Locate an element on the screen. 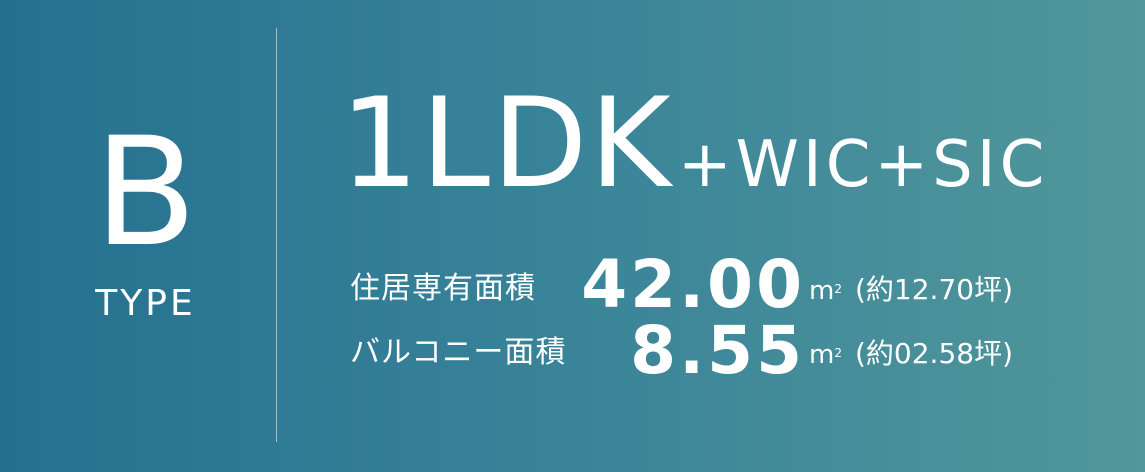 This screenshot has height=472, width=1145. area-value-private: 42.00 is located at coordinates (693, 284).